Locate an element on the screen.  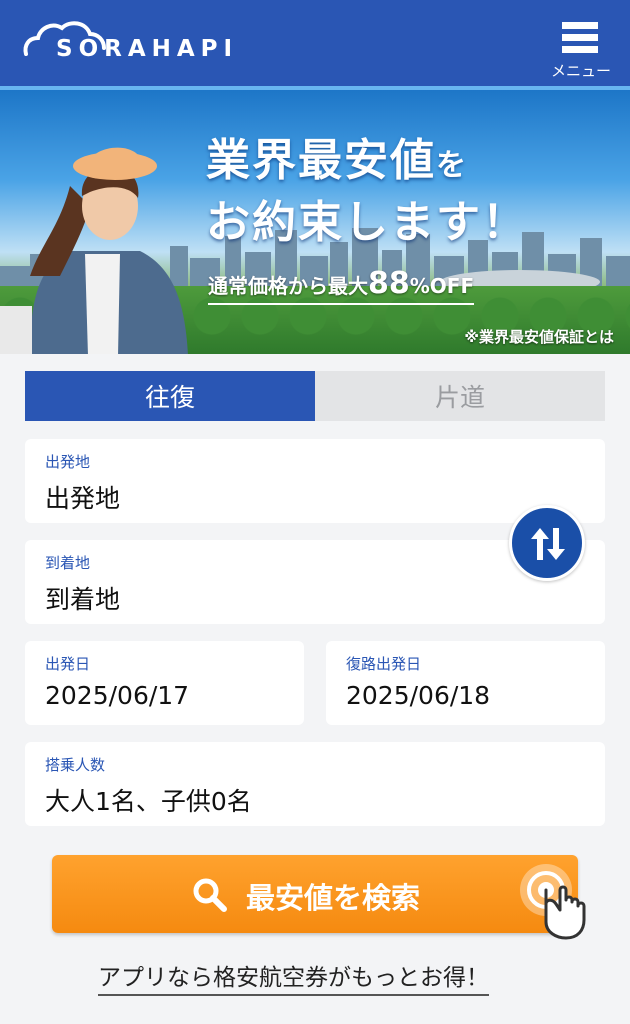
arrival-label: 到着地 is located at coordinates (68, 563).